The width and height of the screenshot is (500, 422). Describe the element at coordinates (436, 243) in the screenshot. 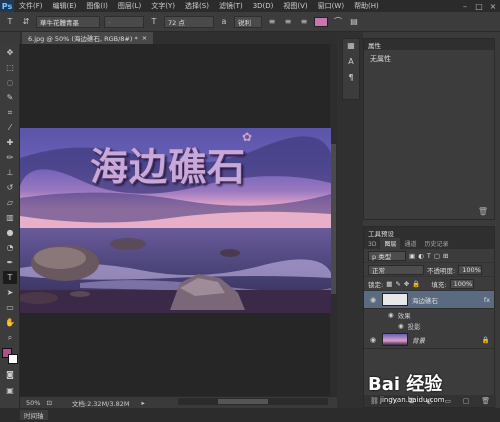

I see `tab-history: 历史记录` at that location.